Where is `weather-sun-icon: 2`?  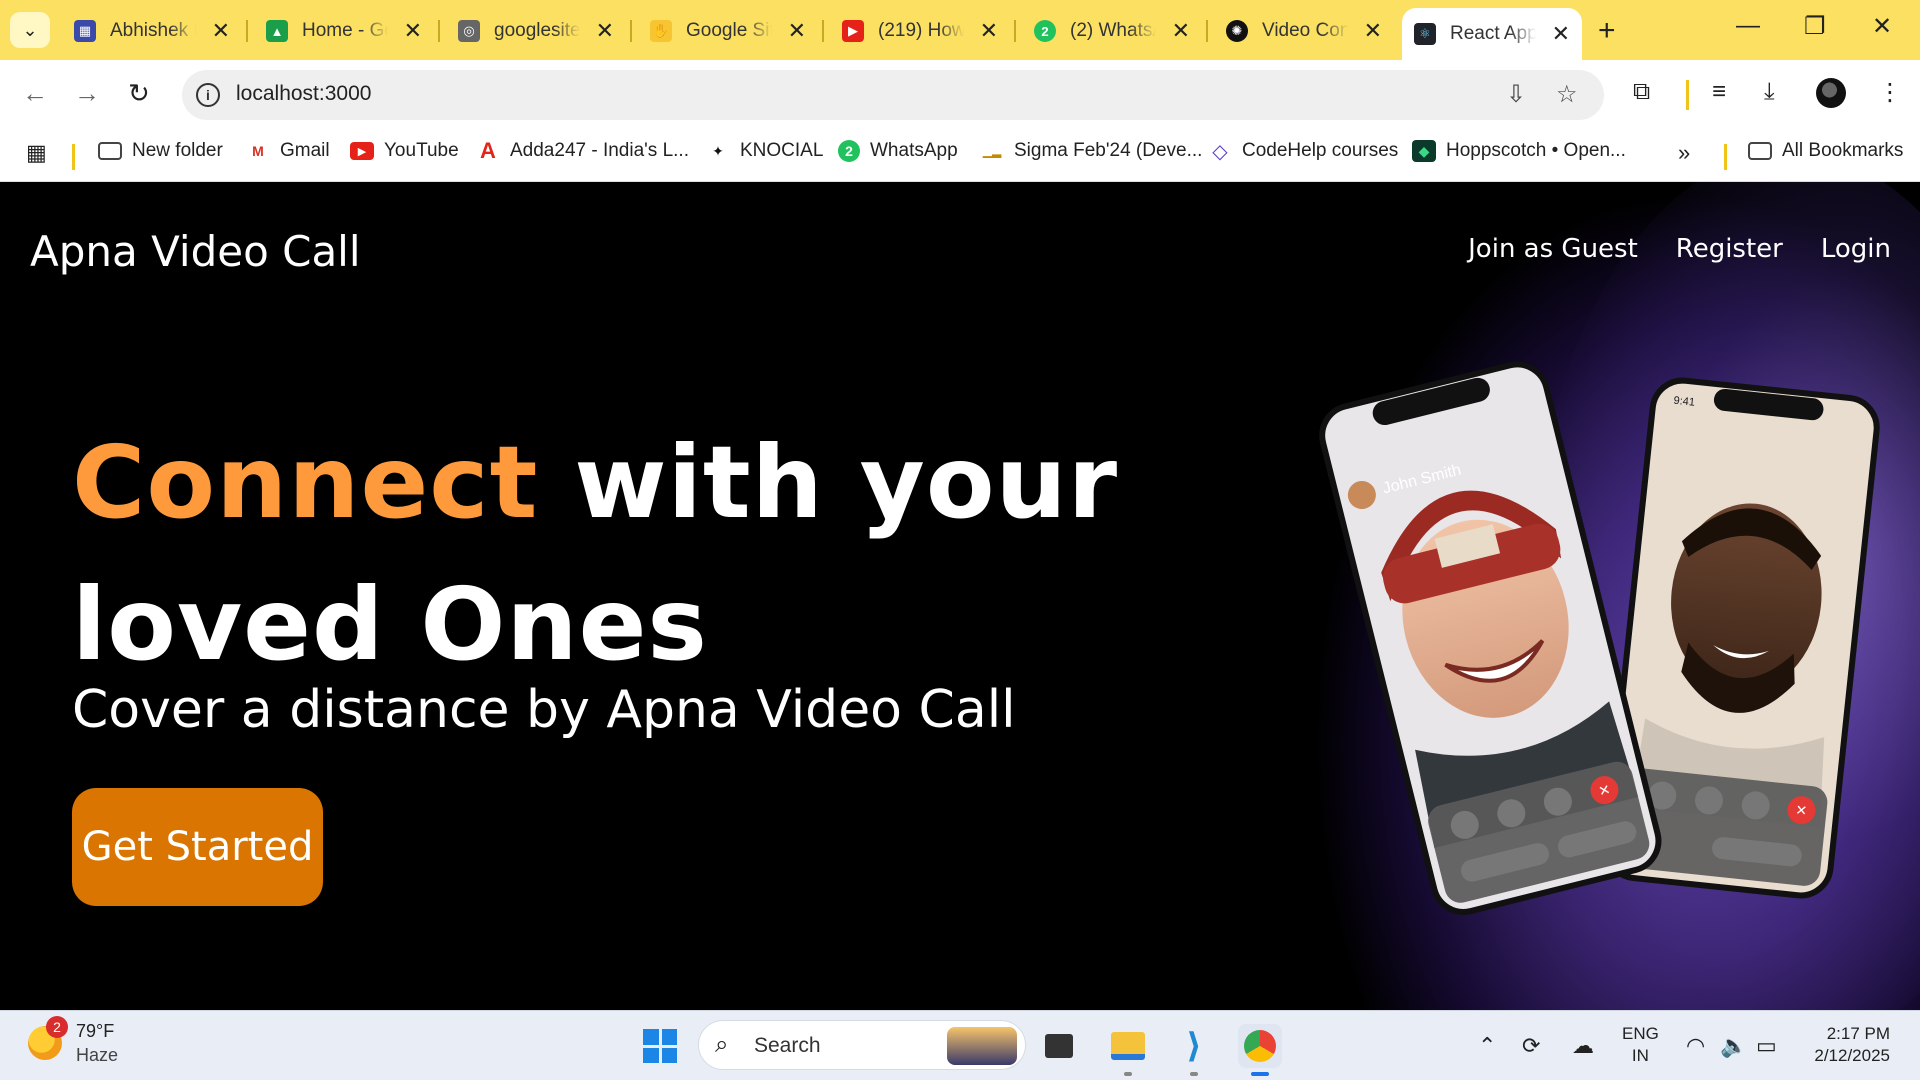 weather-sun-icon: 2 is located at coordinates (48, 1038).